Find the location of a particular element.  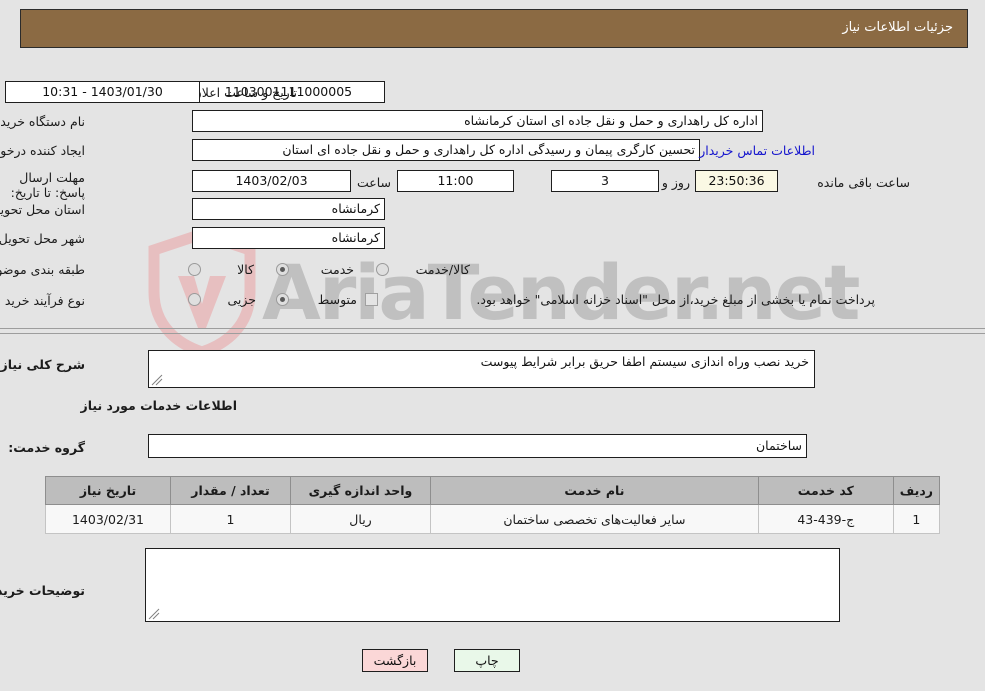

buyer-contact-link: اطلاعات تماس خریدار is located at coordinates (757, 150).